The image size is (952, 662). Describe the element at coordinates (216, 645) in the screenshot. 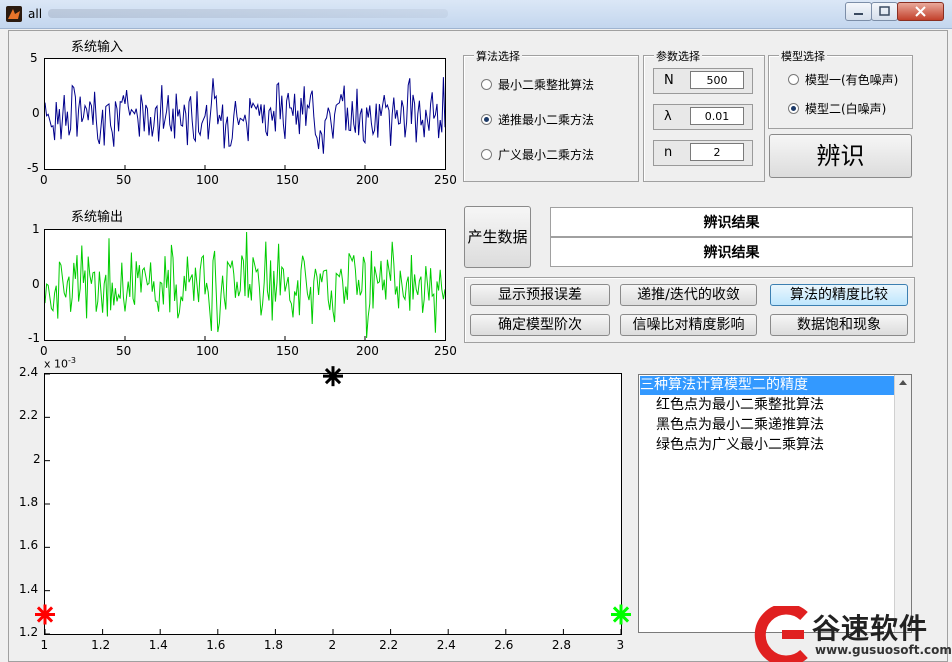

I see `accuracy-xtick: 1.6` at that location.